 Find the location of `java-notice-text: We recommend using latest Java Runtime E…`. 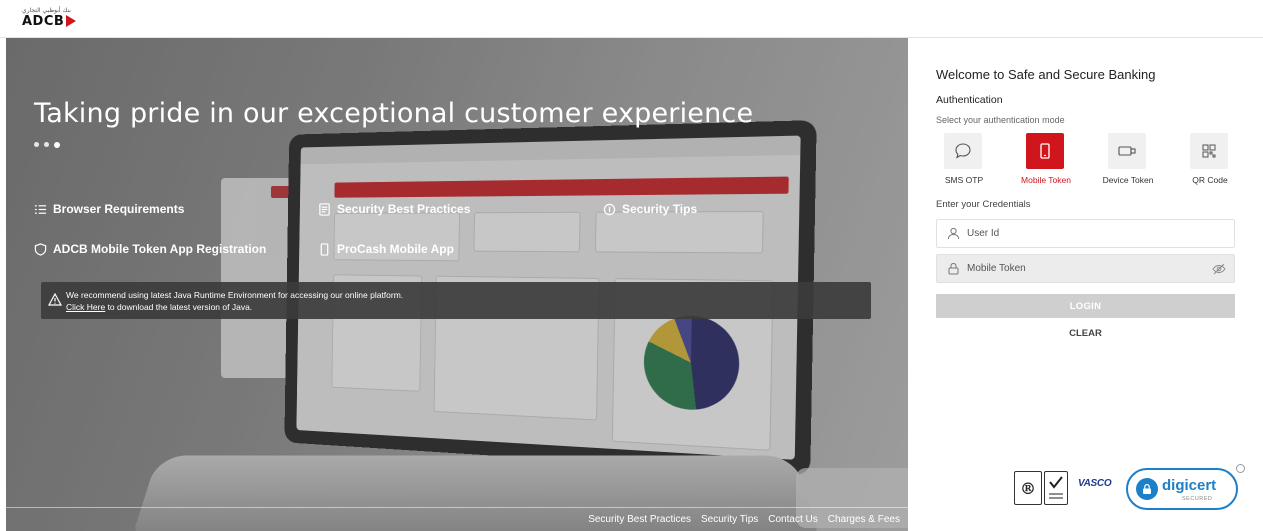

java-notice-text: We recommend using latest Java Runtime E… is located at coordinates (234, 295).